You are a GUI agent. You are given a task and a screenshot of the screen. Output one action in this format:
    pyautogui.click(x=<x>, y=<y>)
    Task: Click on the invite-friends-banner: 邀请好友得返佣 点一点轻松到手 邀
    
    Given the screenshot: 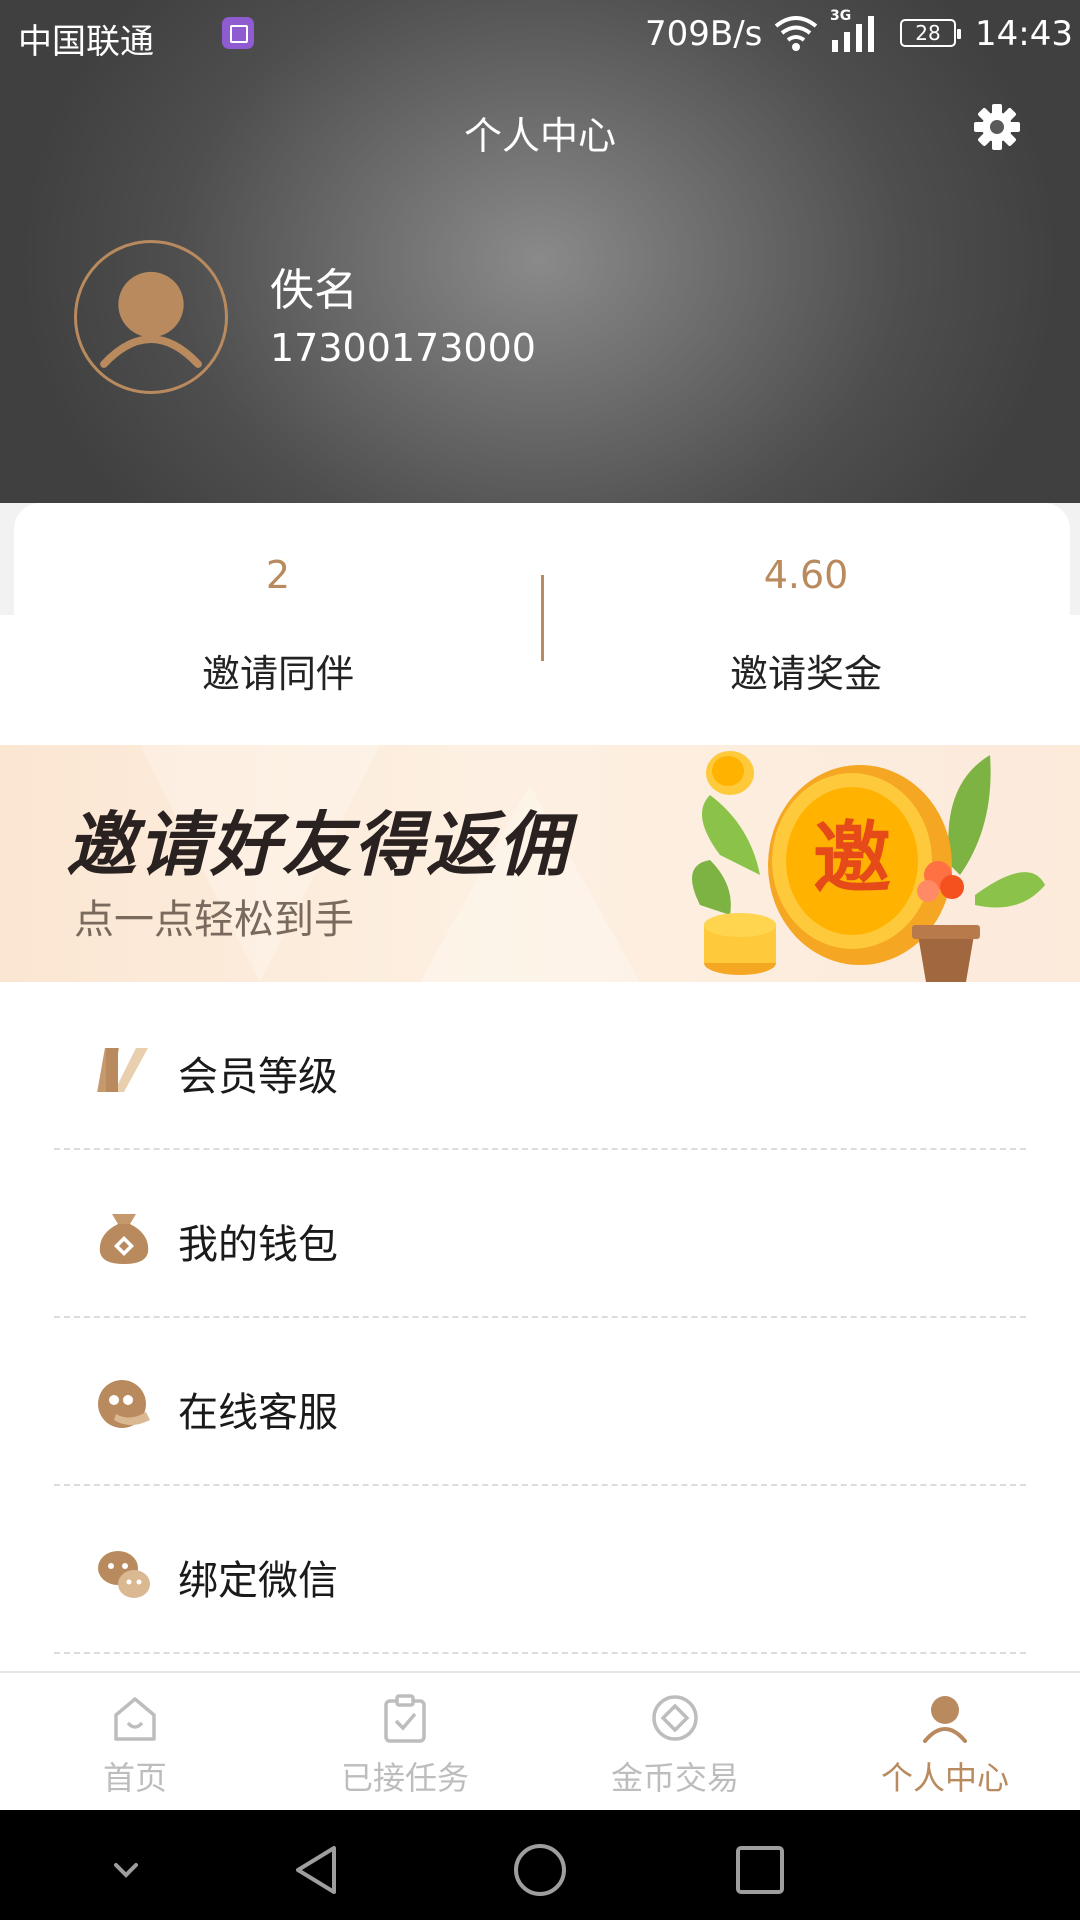 What is the action you would take?
    pyautogui.click(x=540, y=863)
    